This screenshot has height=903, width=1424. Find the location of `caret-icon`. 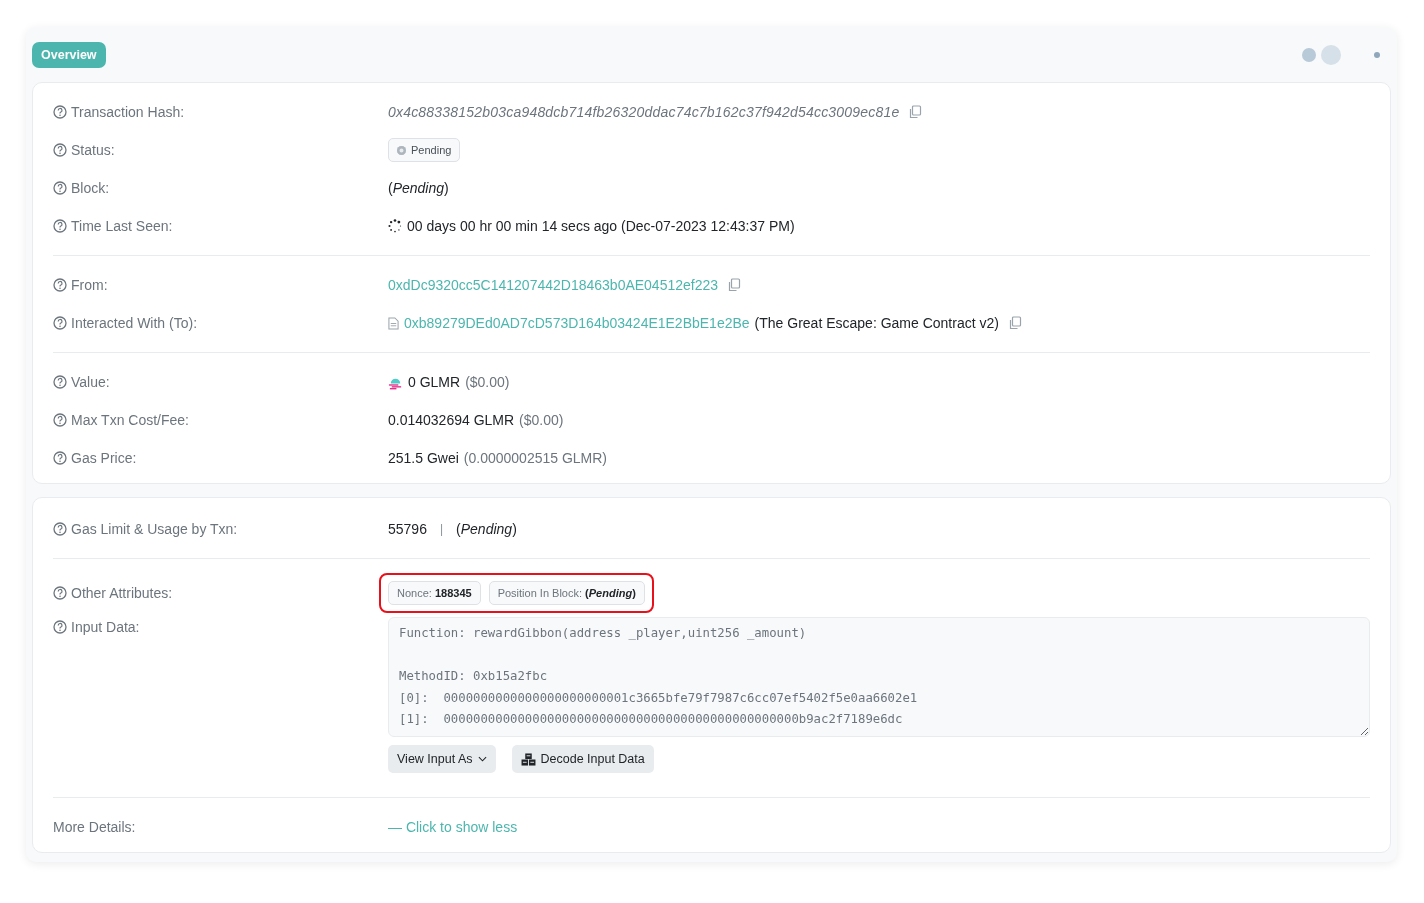

caret-icon is located at coordinates (482, 759).